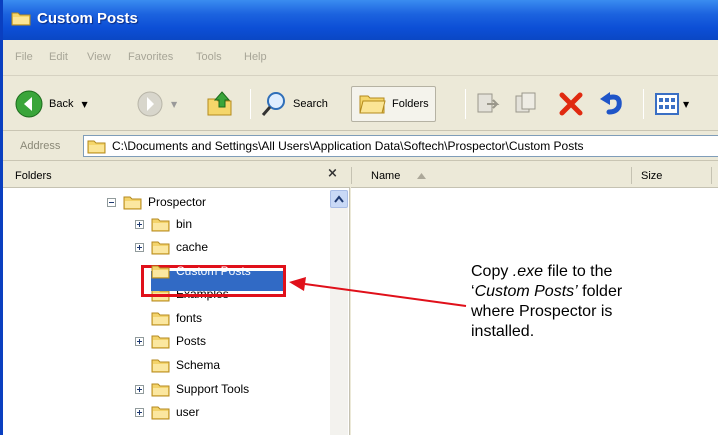 The height and width of the screenshot is (435, 718). I want to click on move-to-icon, so click(488, 103).